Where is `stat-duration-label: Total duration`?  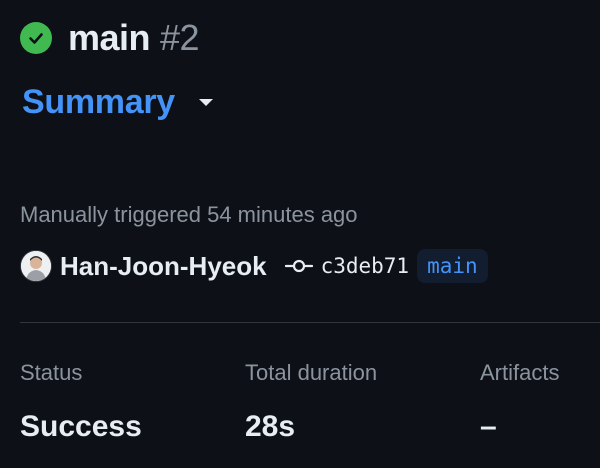 stat-duration-label: Total duration is located at coordinates (311, 372).